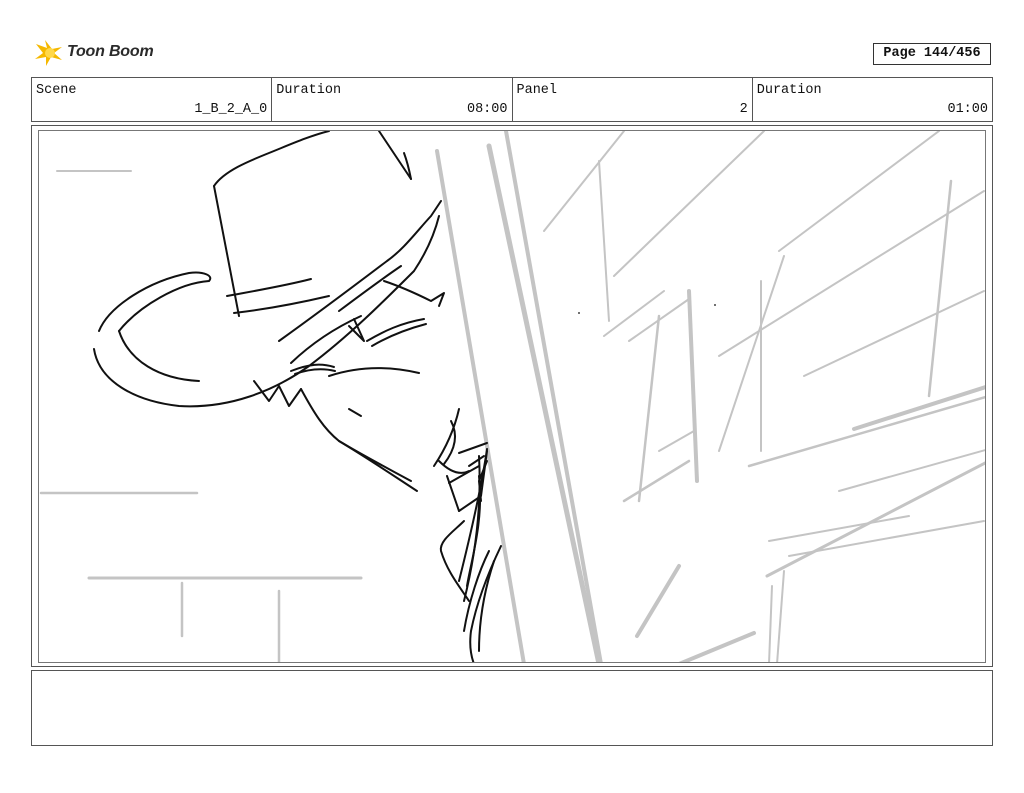 The width and height of the screenshot is (1024, 793). I want to click on scene-cell: Scene 1_B_2_A_0, so click(152, 99).